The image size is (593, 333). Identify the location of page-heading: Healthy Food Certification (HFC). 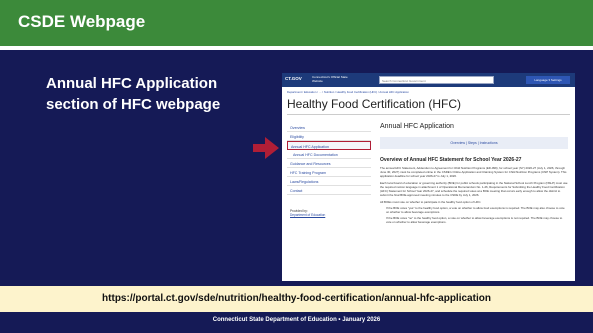
(374, 104).